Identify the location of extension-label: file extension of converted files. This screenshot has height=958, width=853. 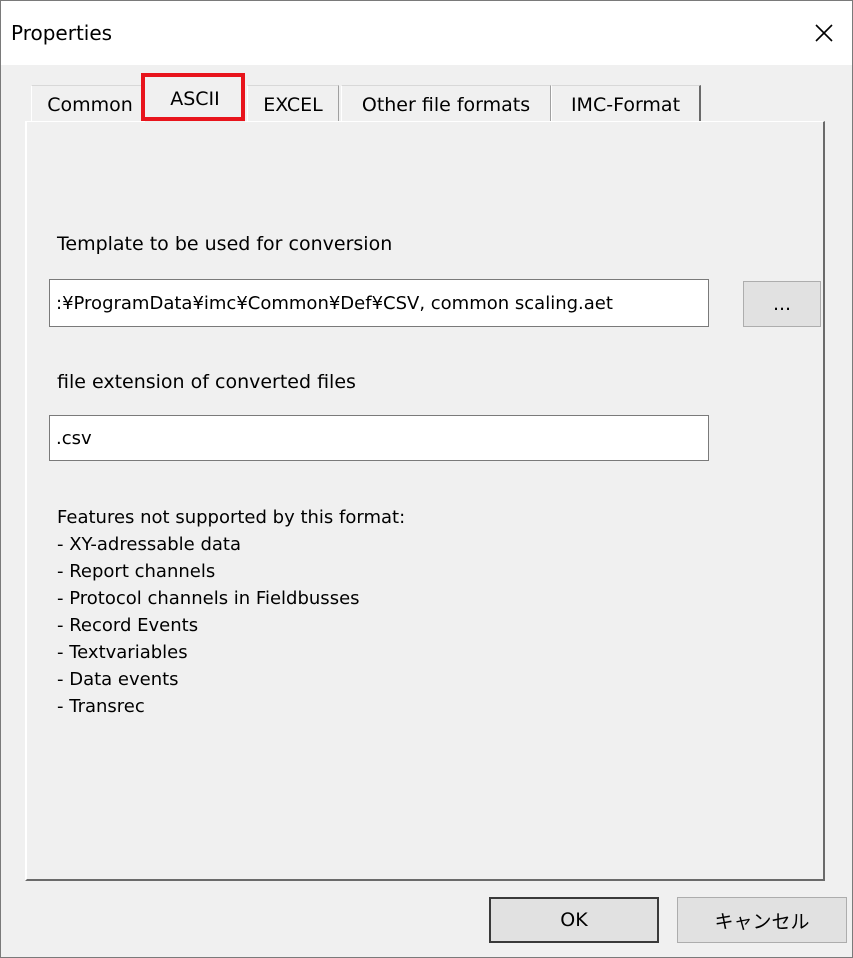
(206, 382).